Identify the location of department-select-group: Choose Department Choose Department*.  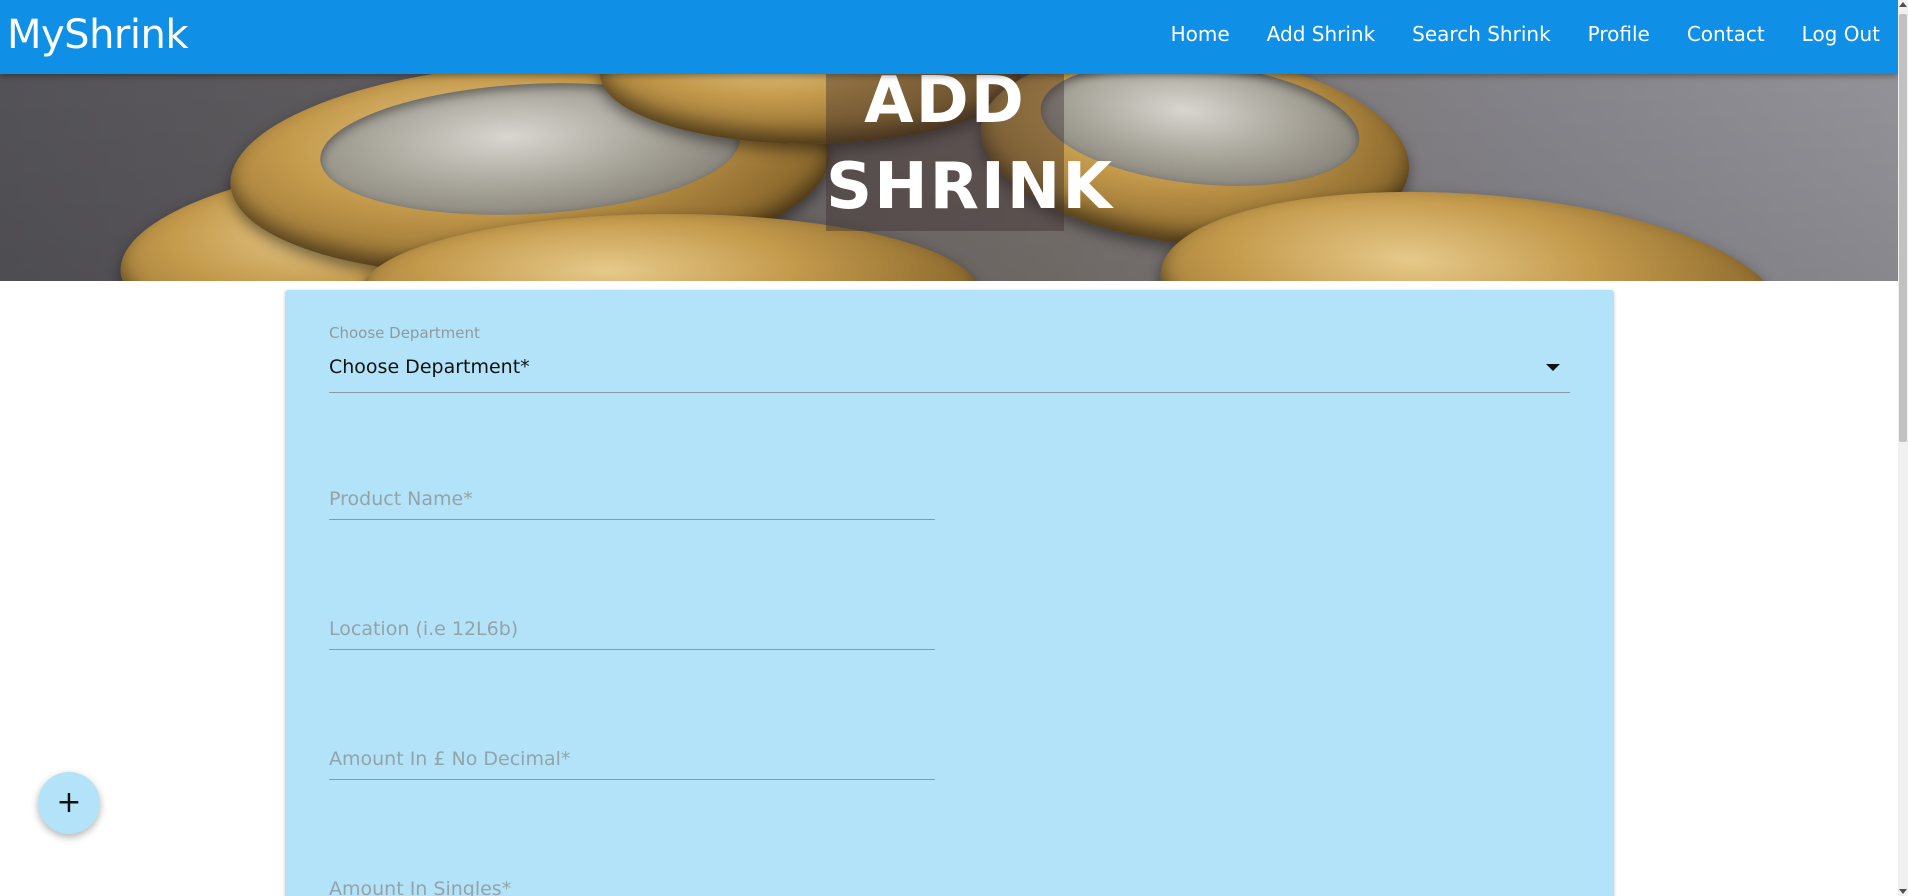
(949, 358).